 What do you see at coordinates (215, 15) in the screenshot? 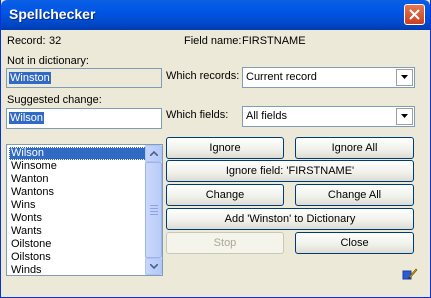
I see `title-bar: Spellchecker` at bounding box center [215, 15].